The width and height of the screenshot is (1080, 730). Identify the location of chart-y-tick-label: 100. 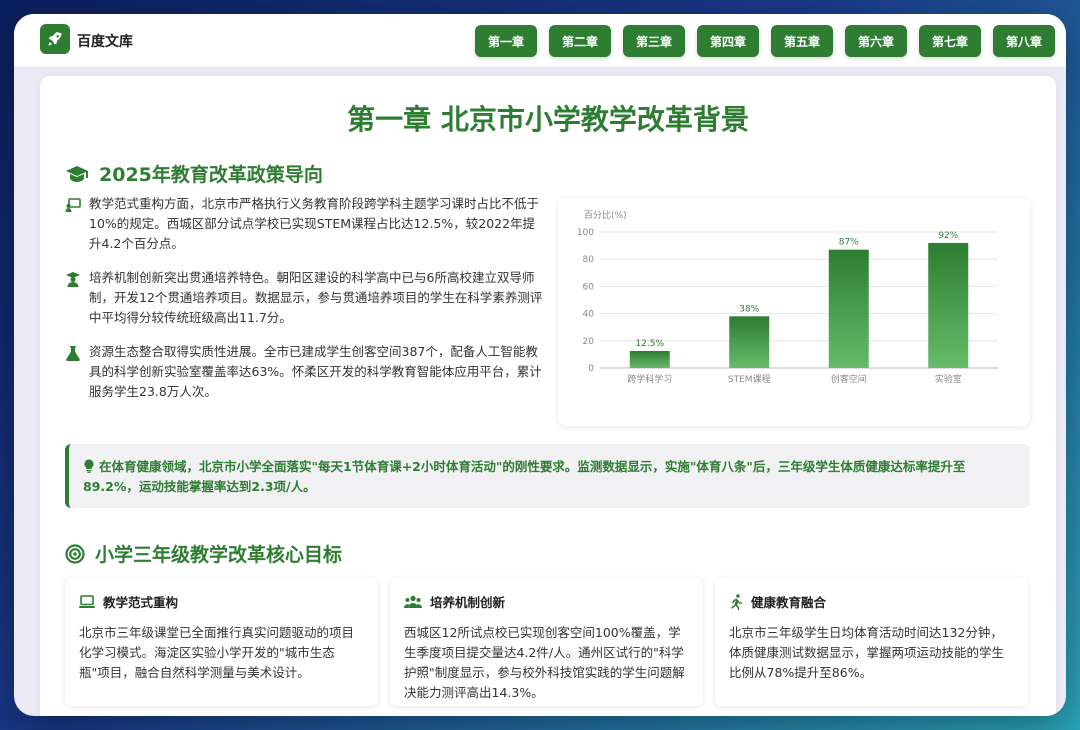
(585, 233).